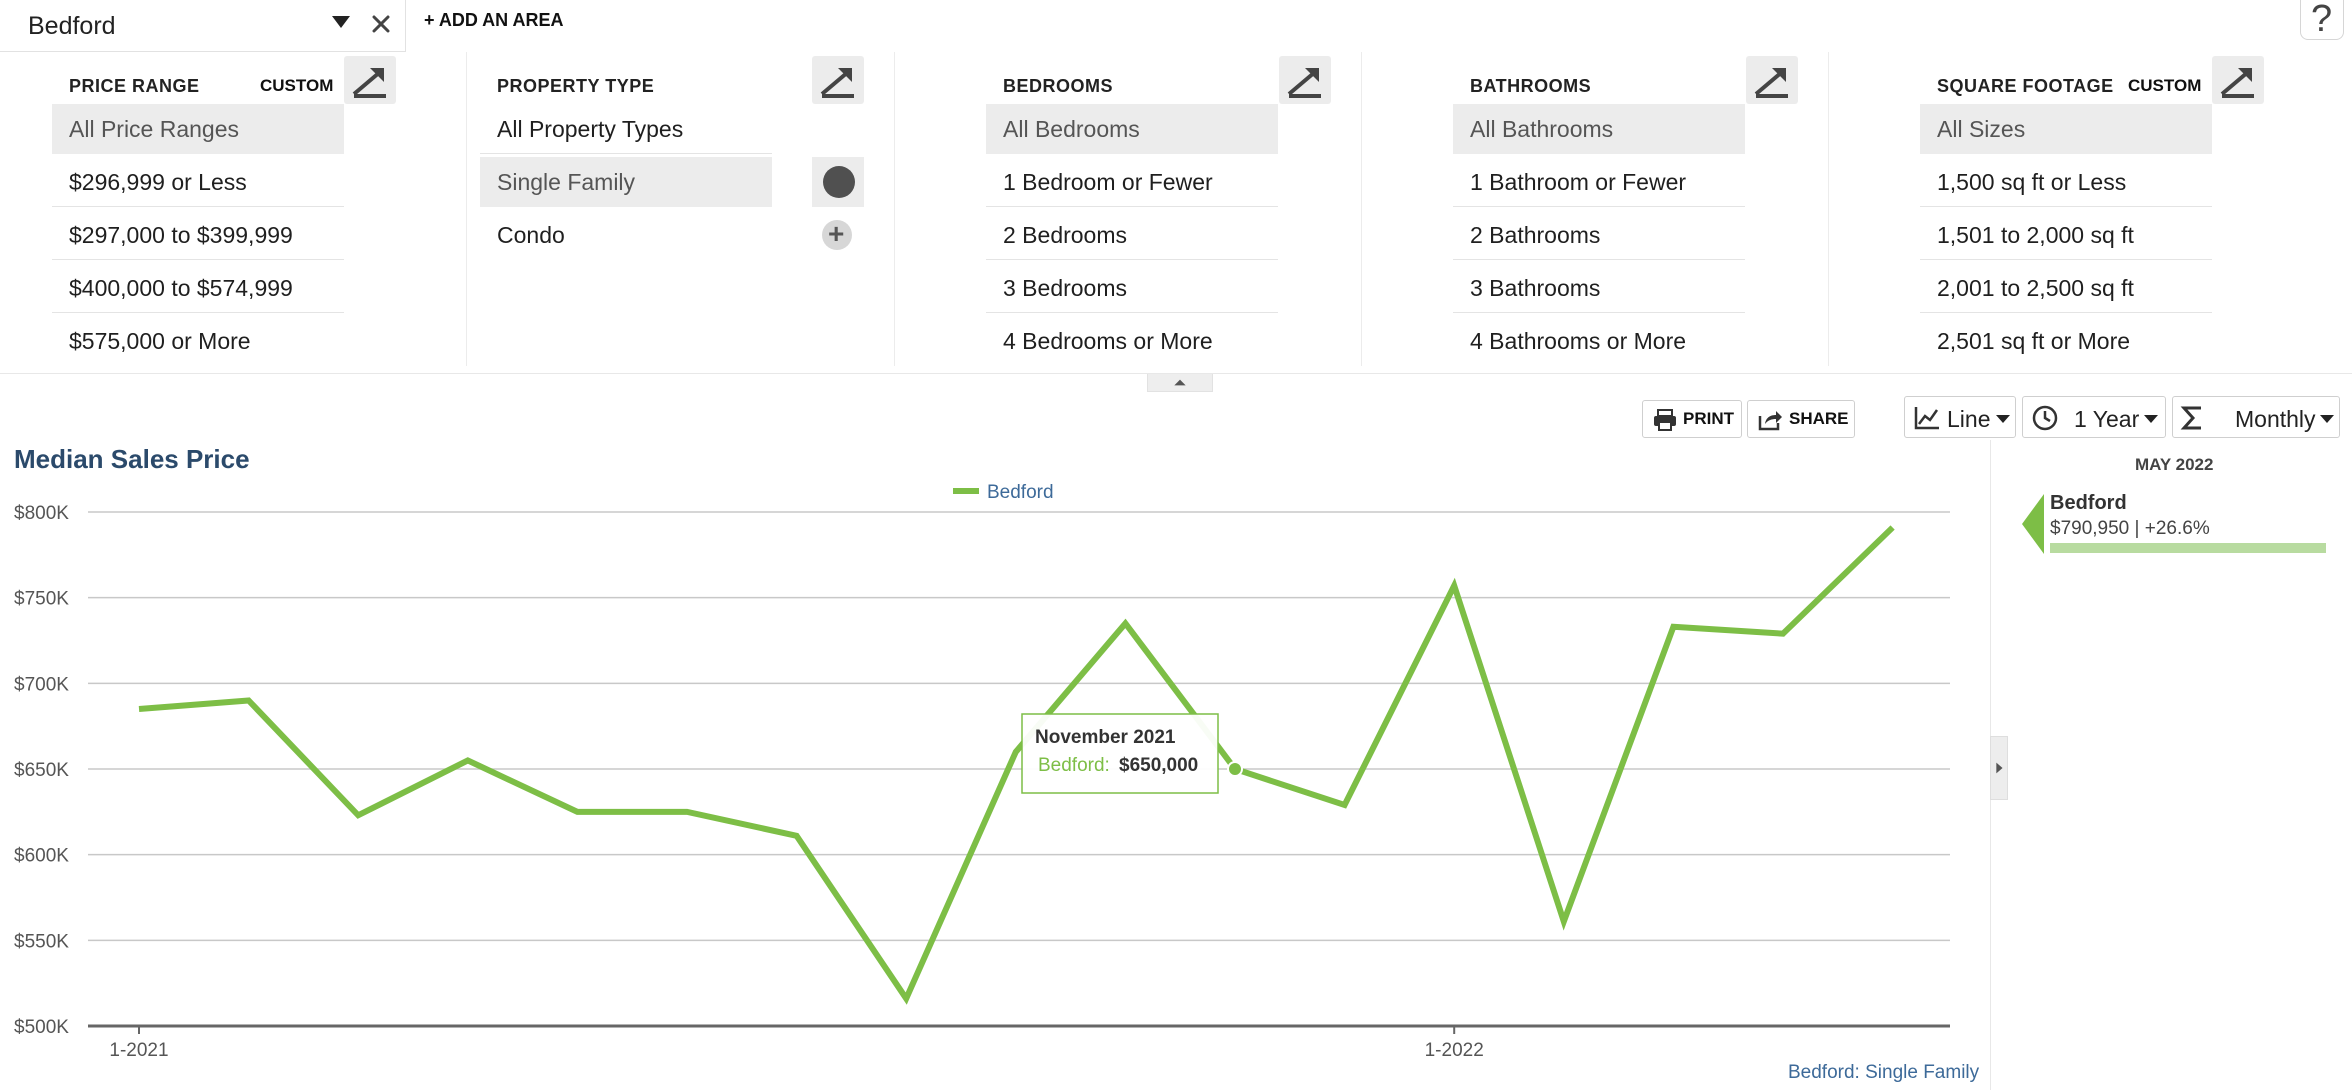 Image resolution: width=2352 pixels, height=1090 pixels. I want to click on square-footage-option: 1,501 to 2,000 sq ft, so click(2066, 235).